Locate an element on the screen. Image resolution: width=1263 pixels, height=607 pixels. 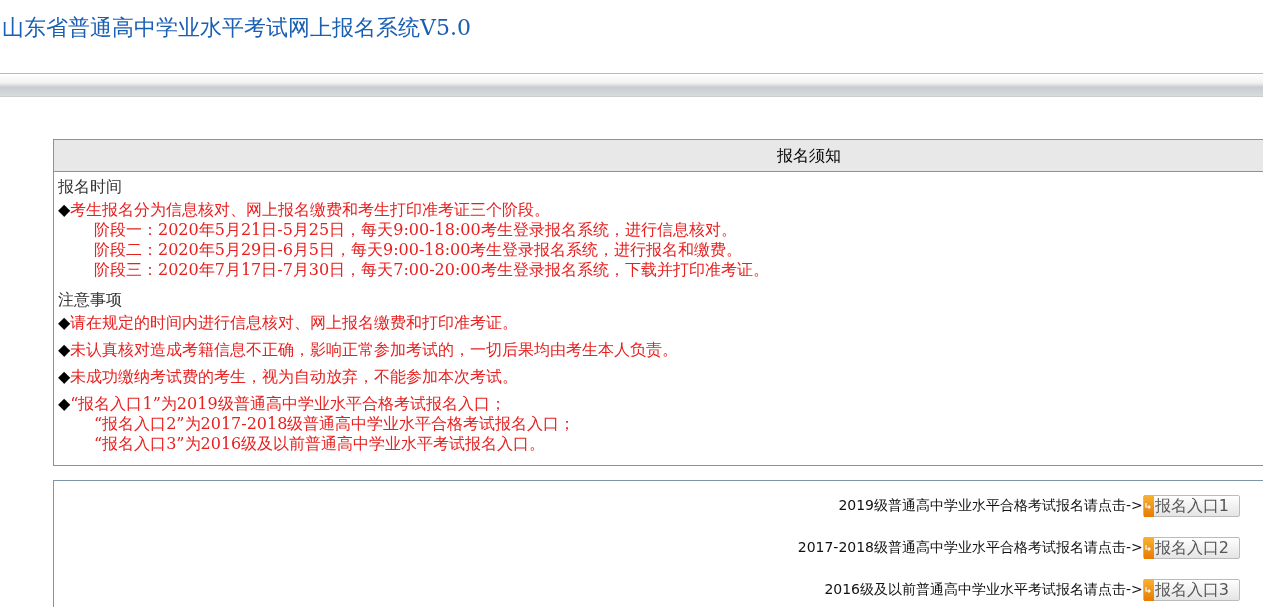
notice-heading: 报名须知 is located at coordinates (658, 156).